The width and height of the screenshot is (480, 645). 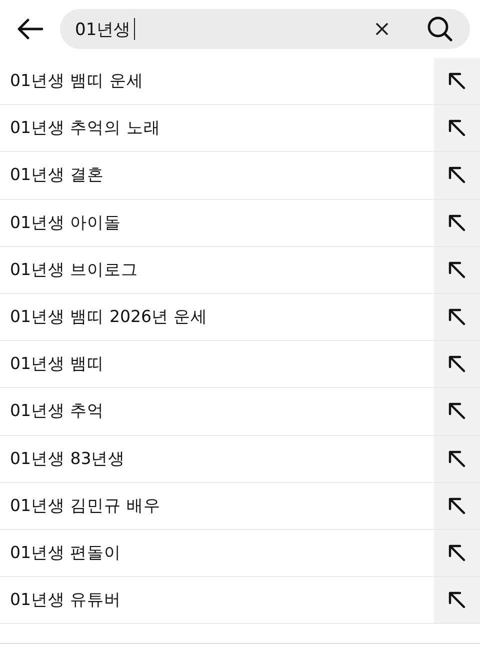 I want to click on suggestion-item: 01년생 편돌이, so click(x=217, y=553).